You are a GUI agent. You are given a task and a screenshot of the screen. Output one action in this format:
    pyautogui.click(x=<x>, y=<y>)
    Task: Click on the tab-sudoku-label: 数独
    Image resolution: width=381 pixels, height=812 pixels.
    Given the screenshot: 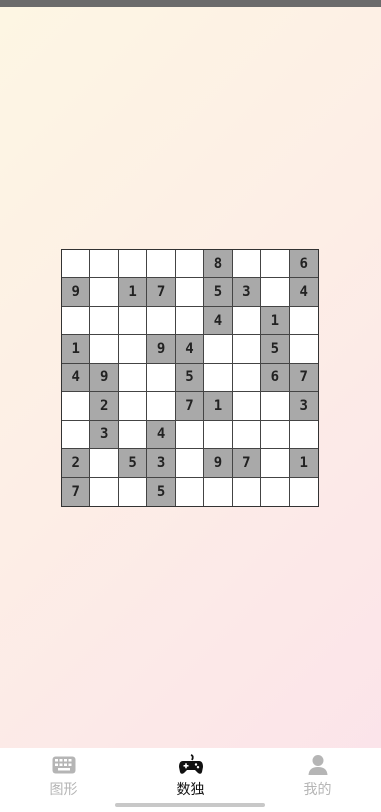 What is the action you would take?
    pyautogui.click(x=190, y=790)
    